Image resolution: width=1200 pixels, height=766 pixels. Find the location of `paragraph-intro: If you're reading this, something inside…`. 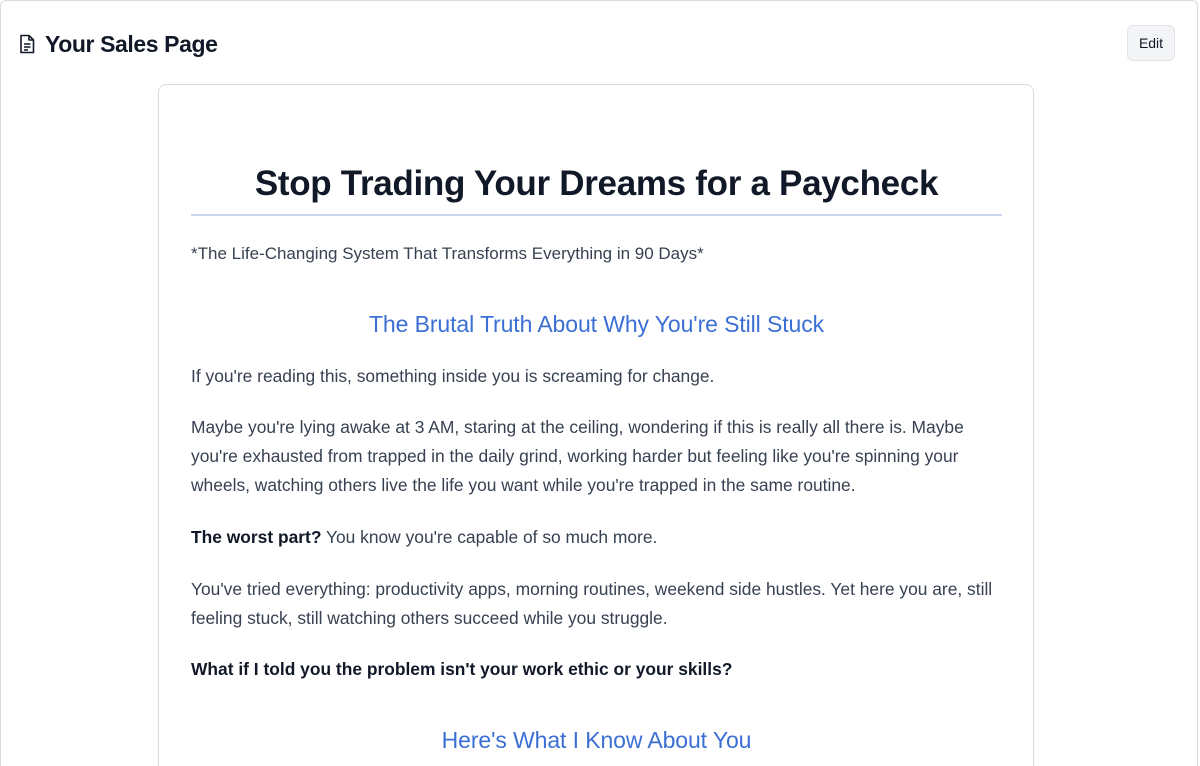

paragraph-intro: If you're reading this, something inside… is located at coordinates (453, 376).